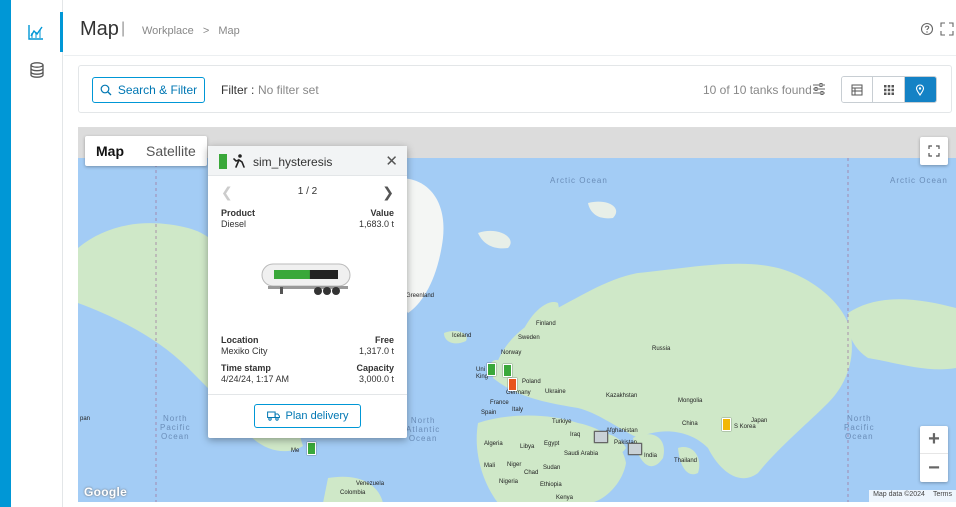 The height and width of the screenshot is (507, 956). I want to click on tank-marker-yellow, so click(726, 424).